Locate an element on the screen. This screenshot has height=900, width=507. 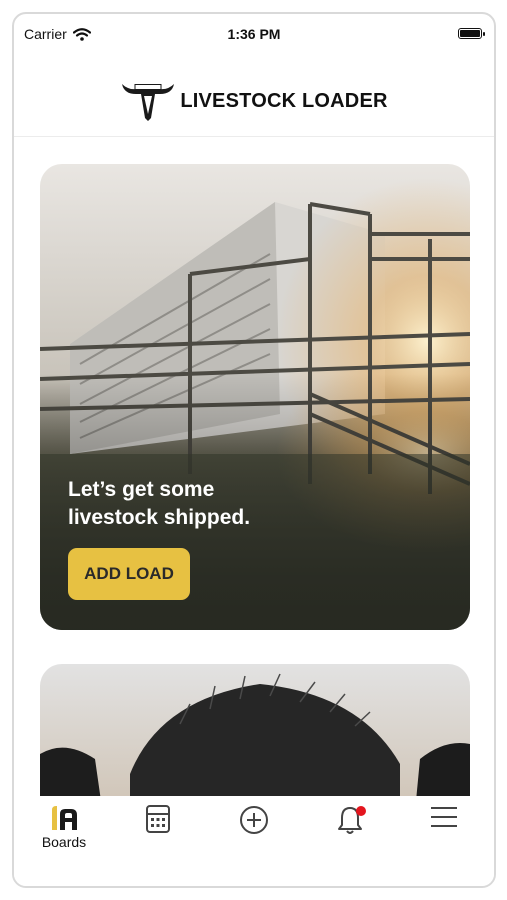
menu-icon is located at coordinates (444, 817).